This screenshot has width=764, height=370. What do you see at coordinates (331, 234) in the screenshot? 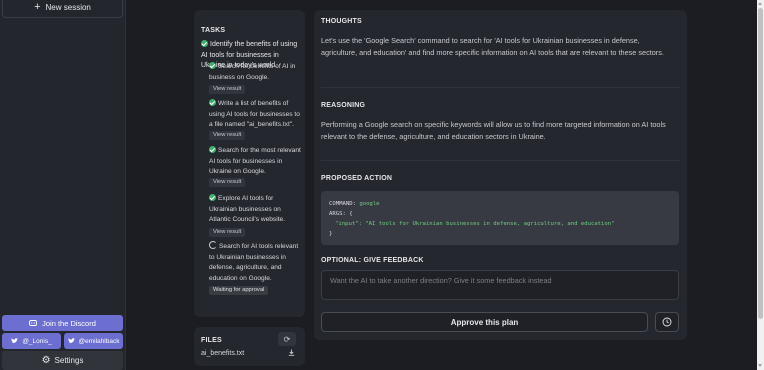
I see `code-close: }` at bounding box center [331, 234].